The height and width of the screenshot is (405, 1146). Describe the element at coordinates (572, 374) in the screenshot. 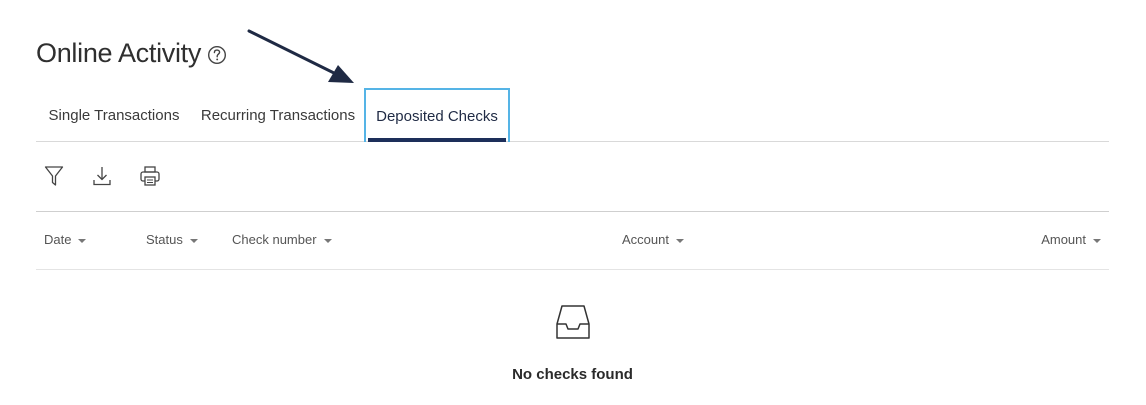

I see `empty-state-message: No checks found` at that location.